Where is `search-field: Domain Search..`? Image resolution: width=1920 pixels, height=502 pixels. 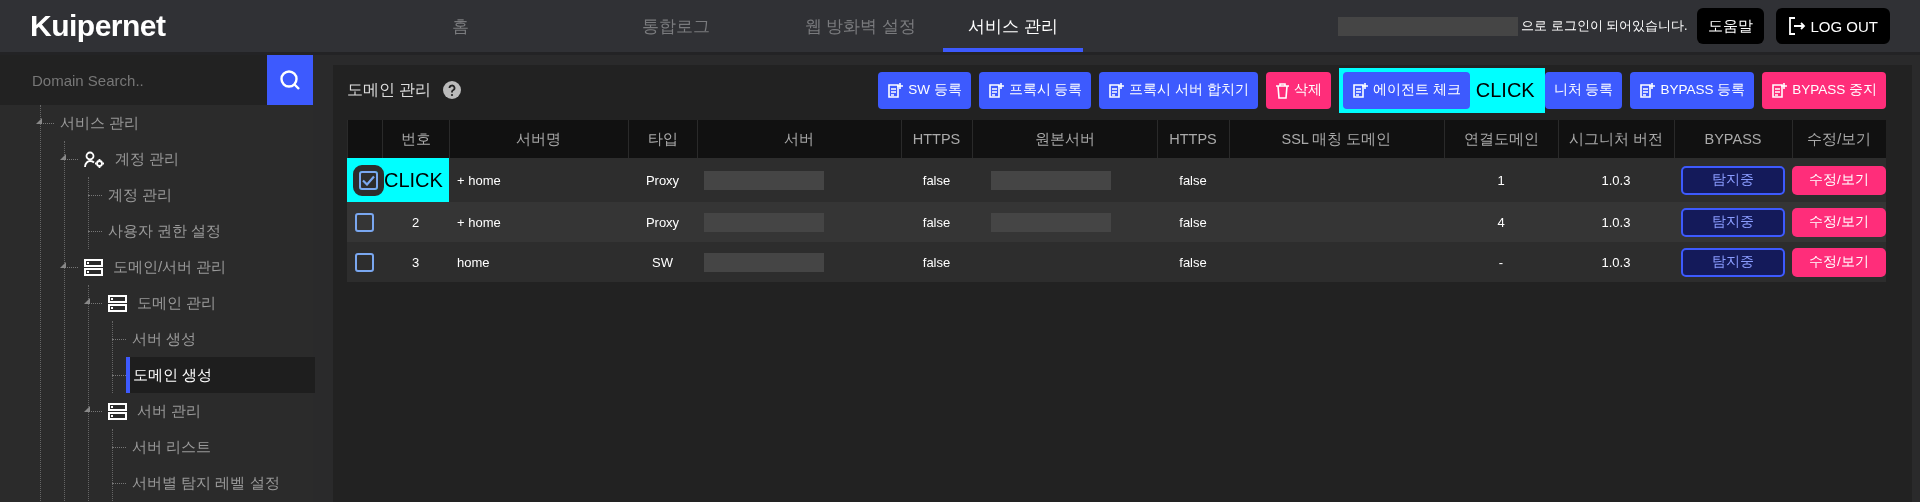
search-field: Domain Search.. is located at coordinates (133, 80).